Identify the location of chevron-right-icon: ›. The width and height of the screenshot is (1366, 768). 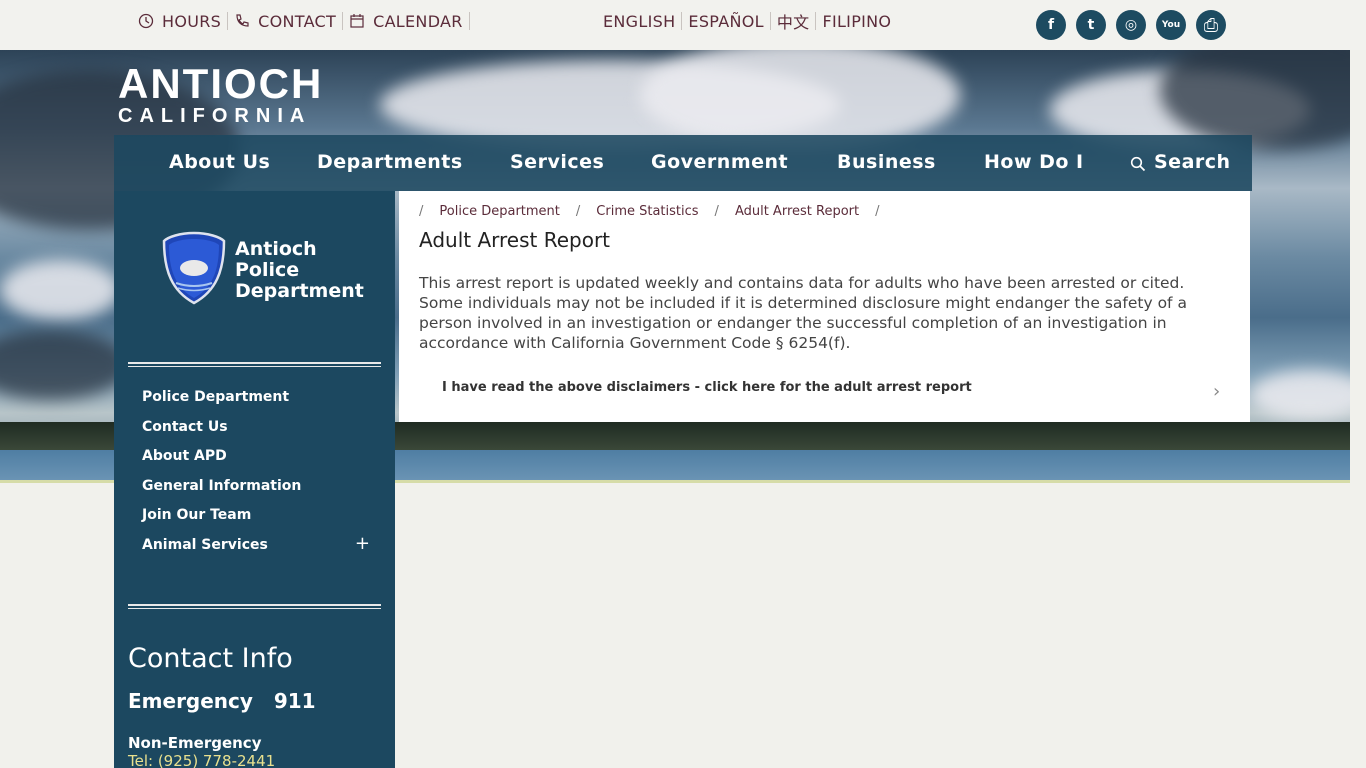
(1216, 391).